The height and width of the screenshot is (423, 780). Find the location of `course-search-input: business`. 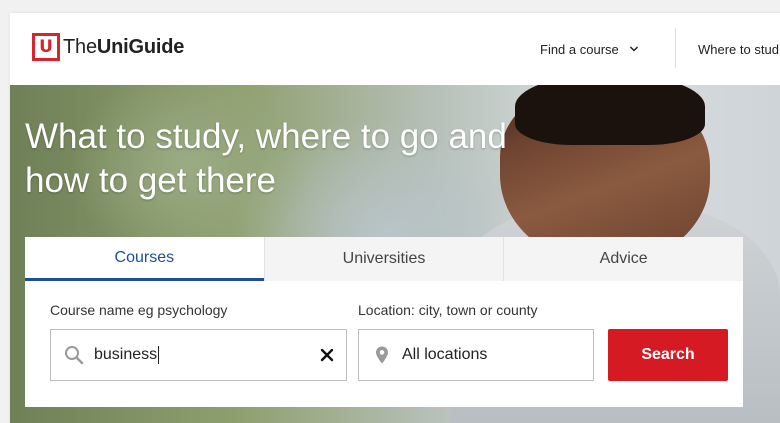

course-search-input: business is located at coordinates (198, 355).